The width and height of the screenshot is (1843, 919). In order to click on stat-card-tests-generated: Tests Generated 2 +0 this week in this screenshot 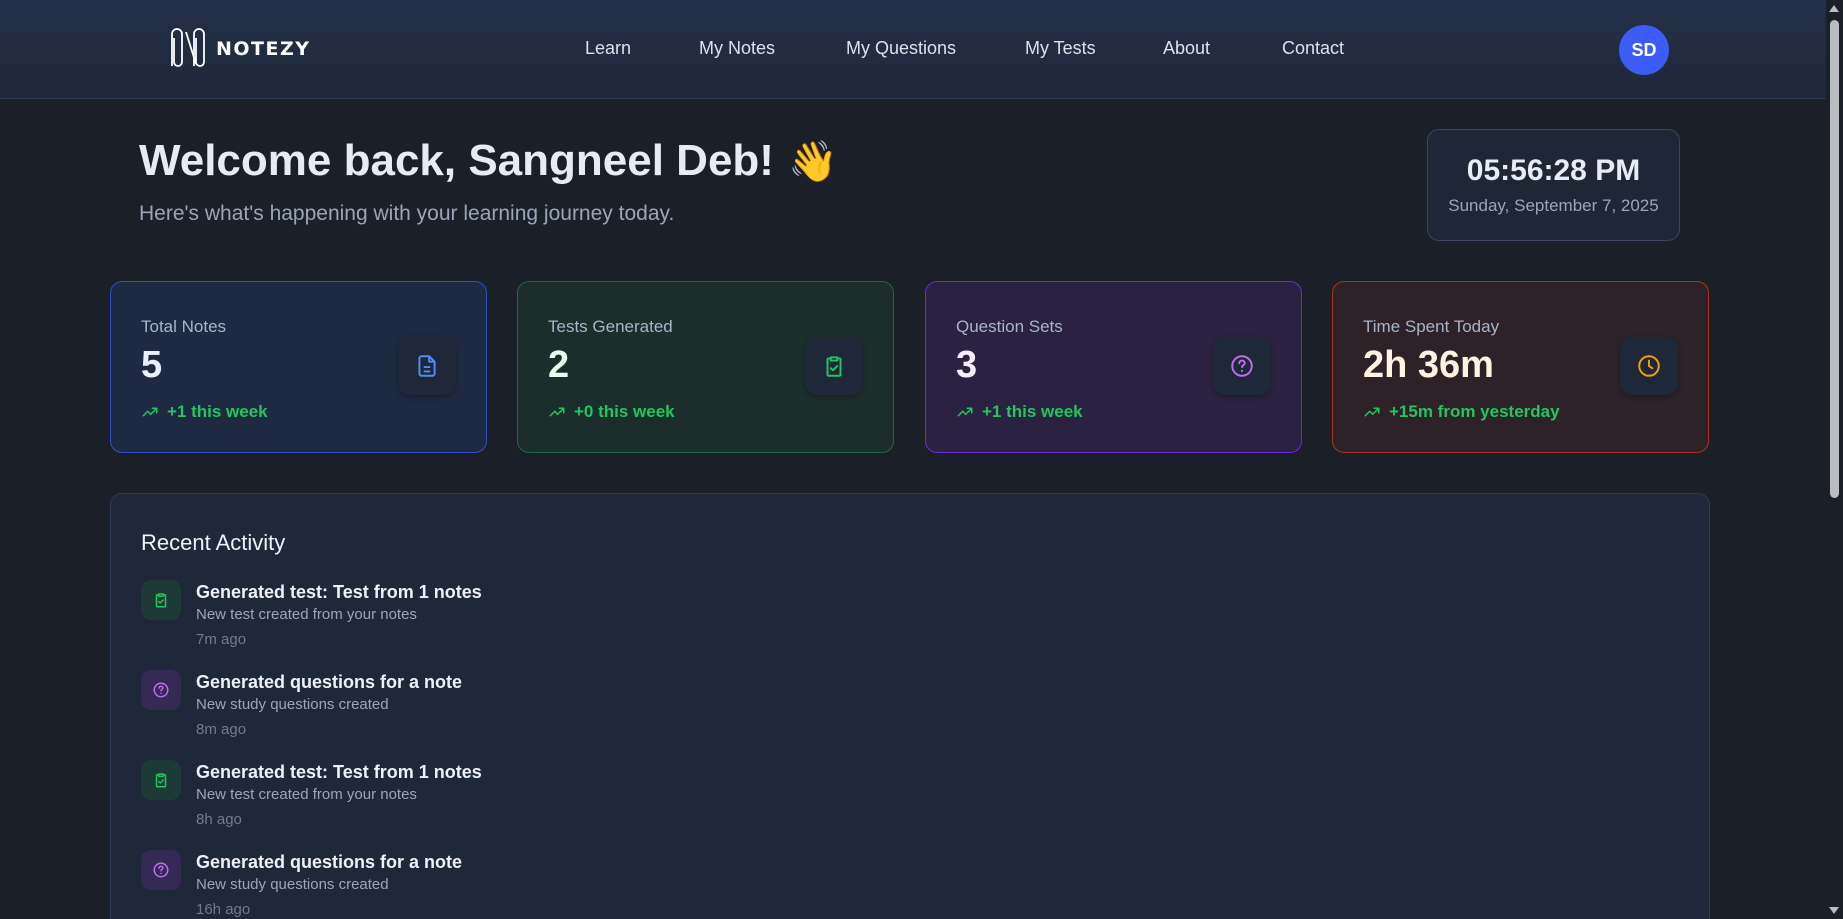, I will do `click(705, 367)`.